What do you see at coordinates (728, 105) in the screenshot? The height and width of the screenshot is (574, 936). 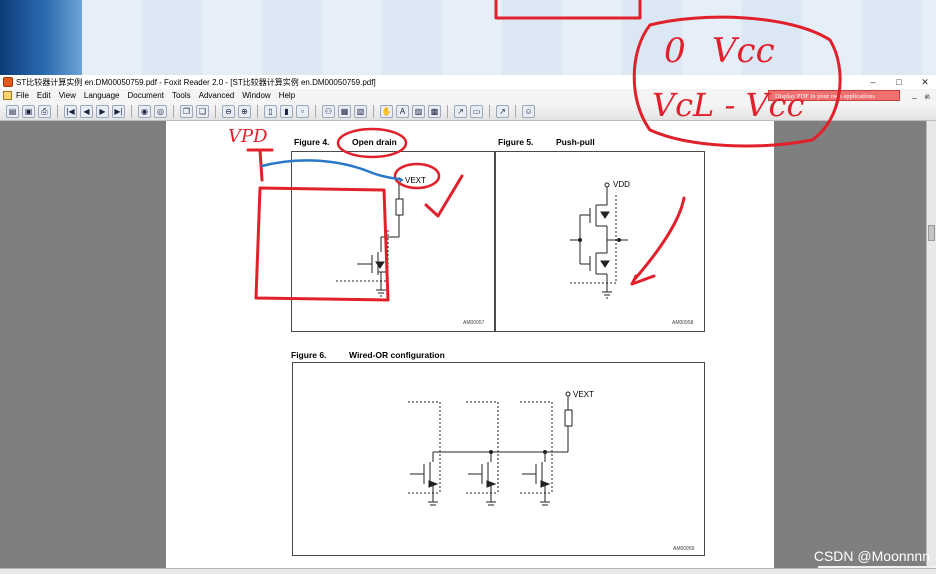 I see `handwritten-formula: VcL - Vcc` at bounding box center [728, 105].